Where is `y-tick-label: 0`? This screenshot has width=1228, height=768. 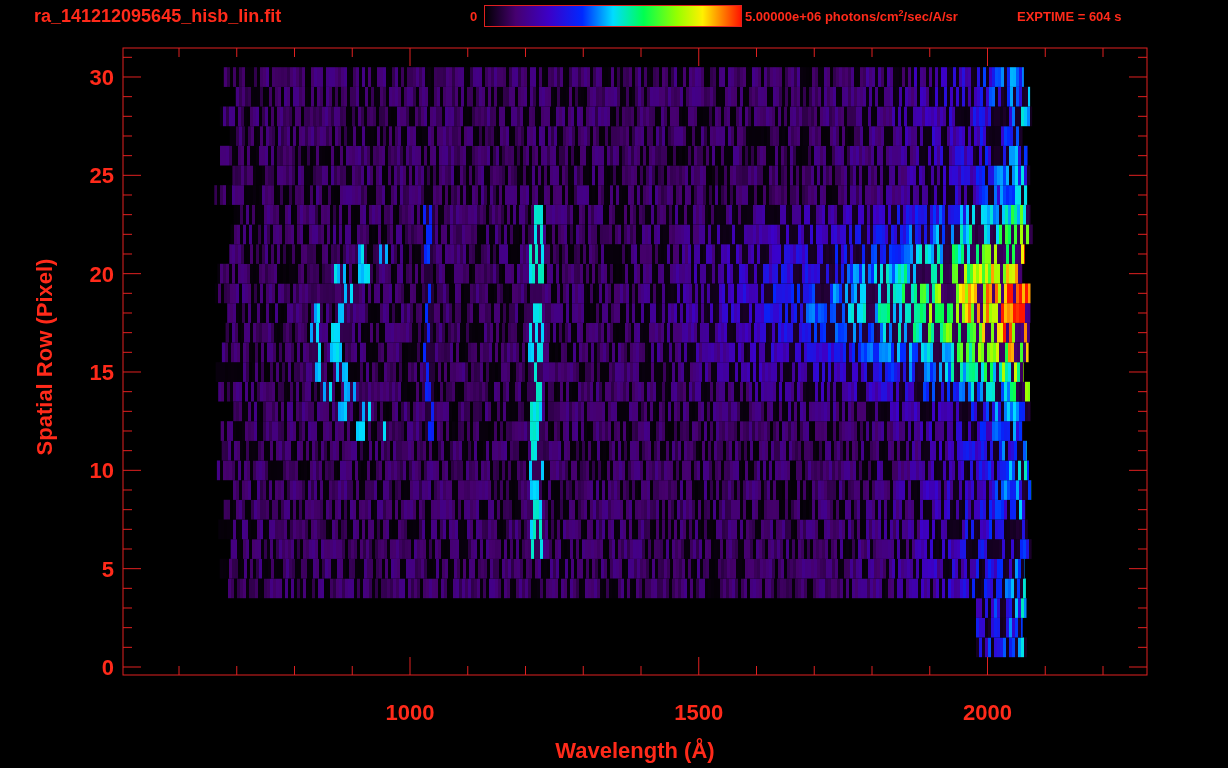 y-tick-label: 0 is located at coordinates (107, 667).